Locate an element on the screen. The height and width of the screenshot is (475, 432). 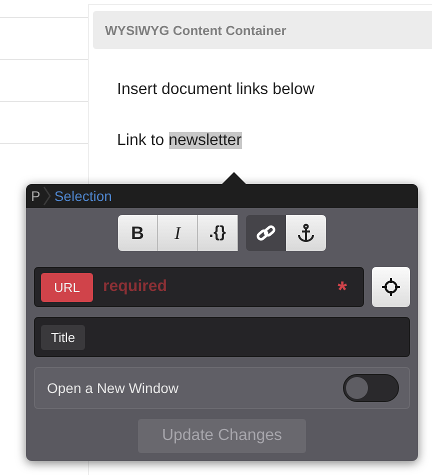
field-label: URL is located at coordinates (67, 287).